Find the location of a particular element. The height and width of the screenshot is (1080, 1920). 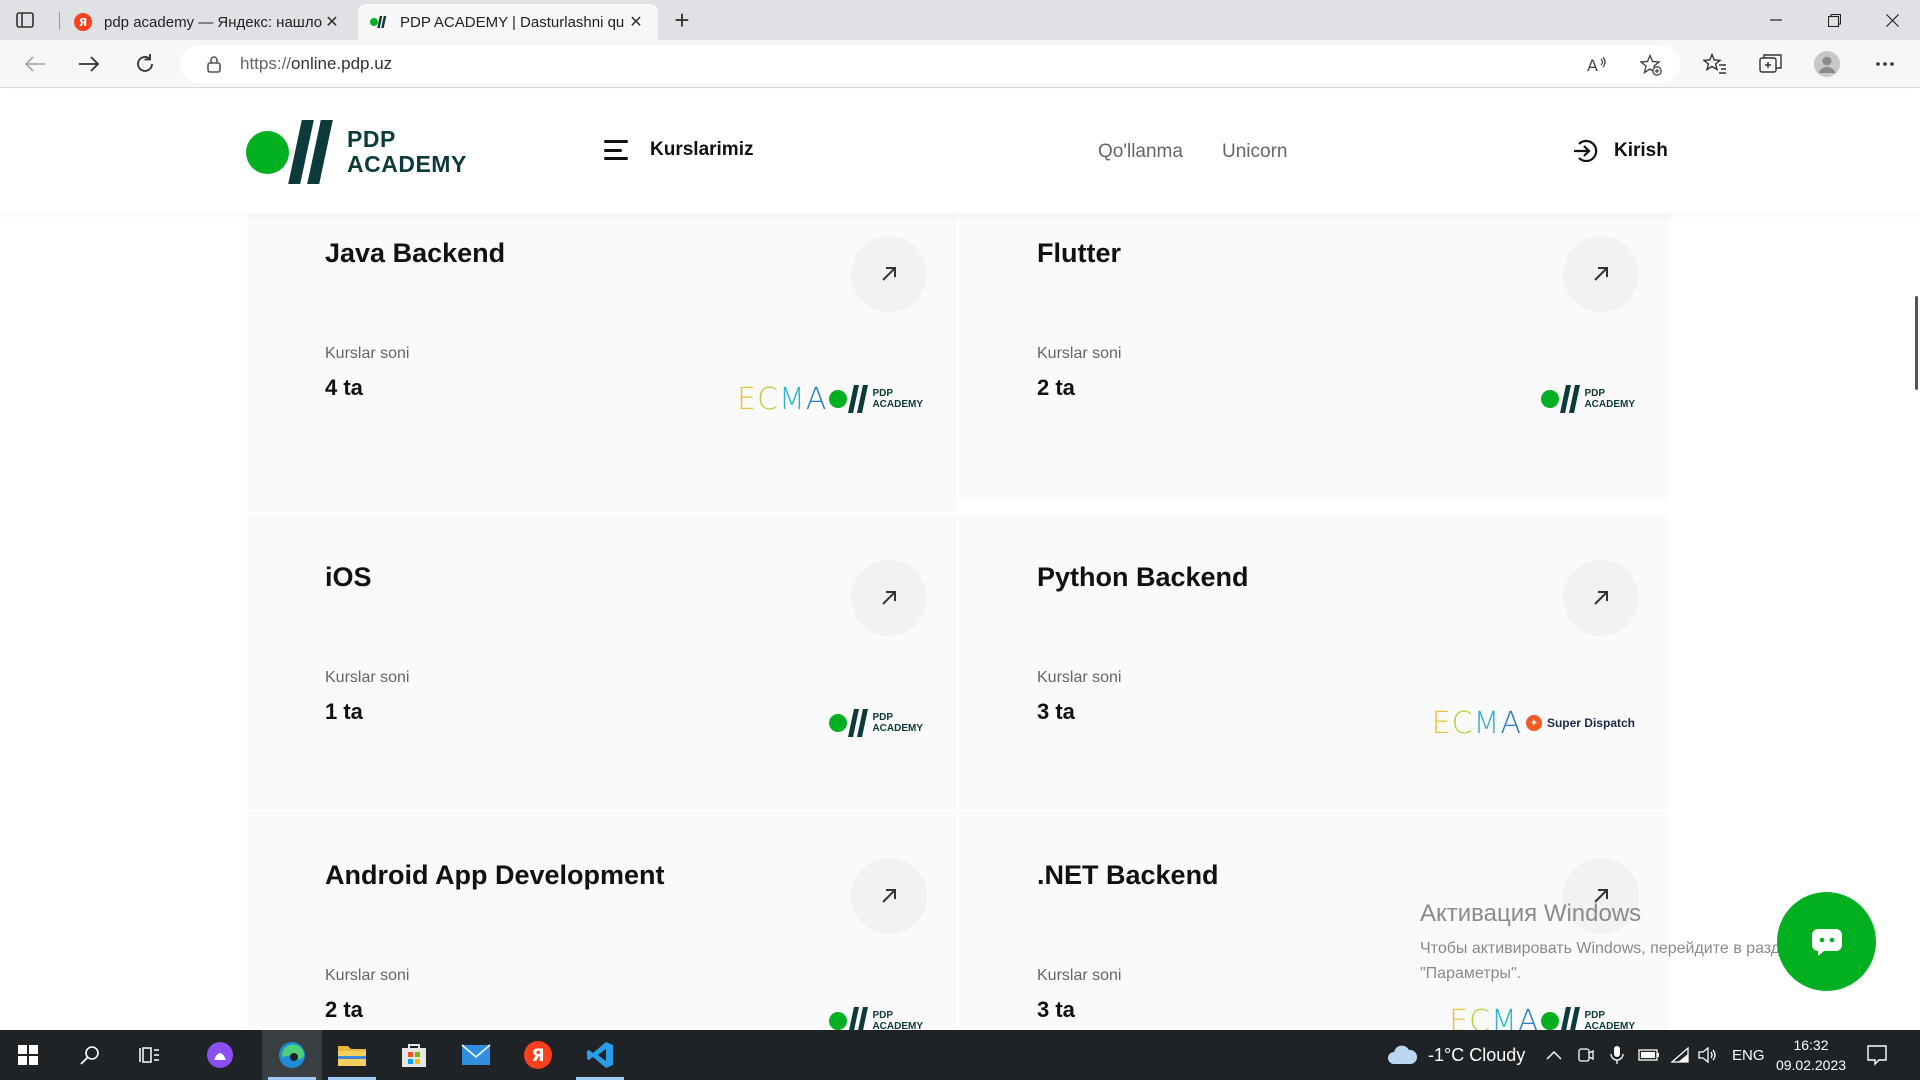

meet-now-icon is located at coordinates (1586, 1055).